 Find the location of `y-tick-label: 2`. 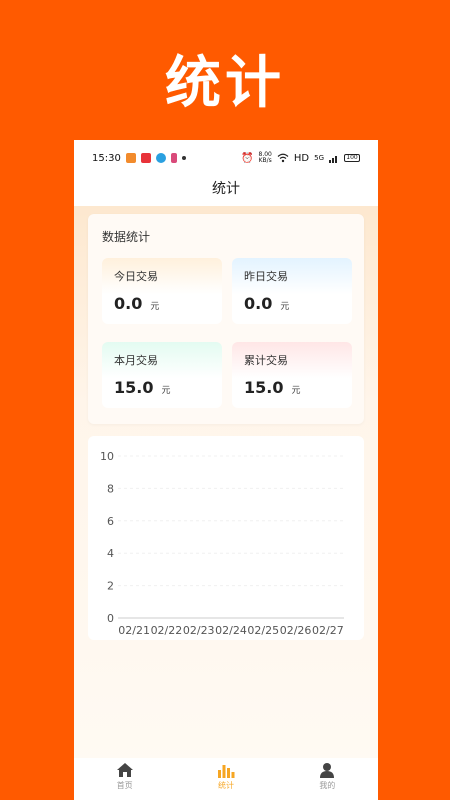

y-tick-label: 2 is located at coordinates (110, 586).